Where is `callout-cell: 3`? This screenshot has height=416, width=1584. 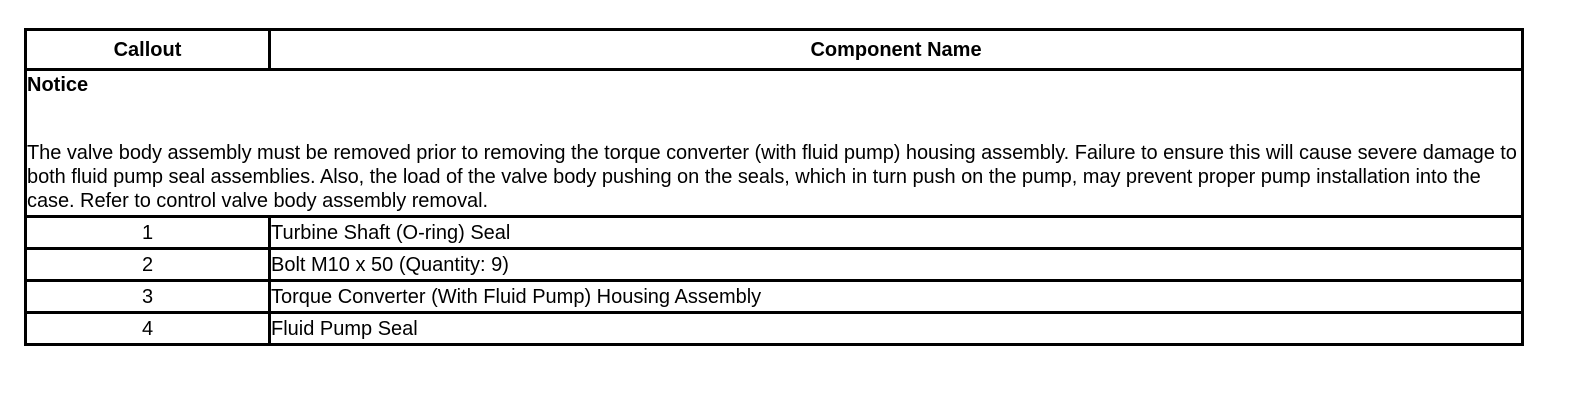 callout-cell: 3 is located at coordinates (147, 296).